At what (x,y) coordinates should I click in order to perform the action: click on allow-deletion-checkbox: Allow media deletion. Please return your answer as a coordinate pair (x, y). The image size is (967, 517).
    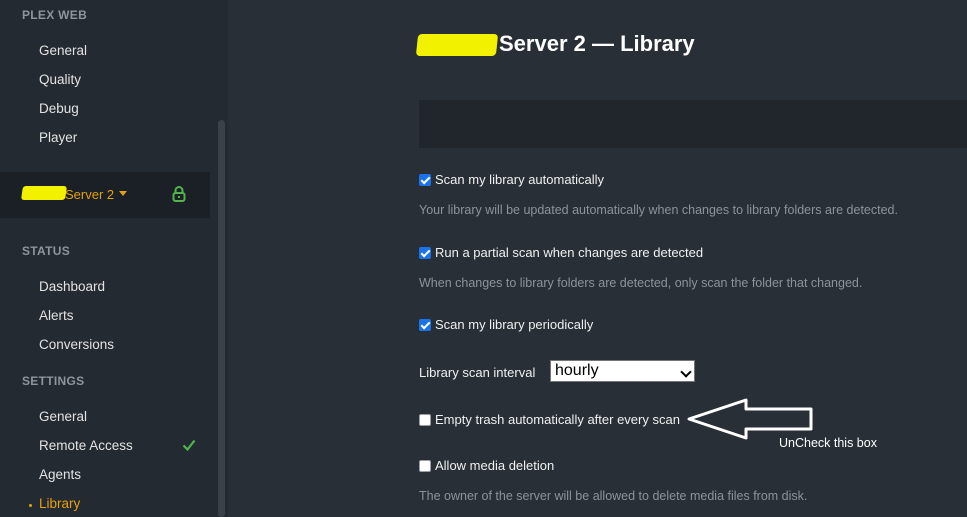
    Looking at the image, I should click on (486, 465).